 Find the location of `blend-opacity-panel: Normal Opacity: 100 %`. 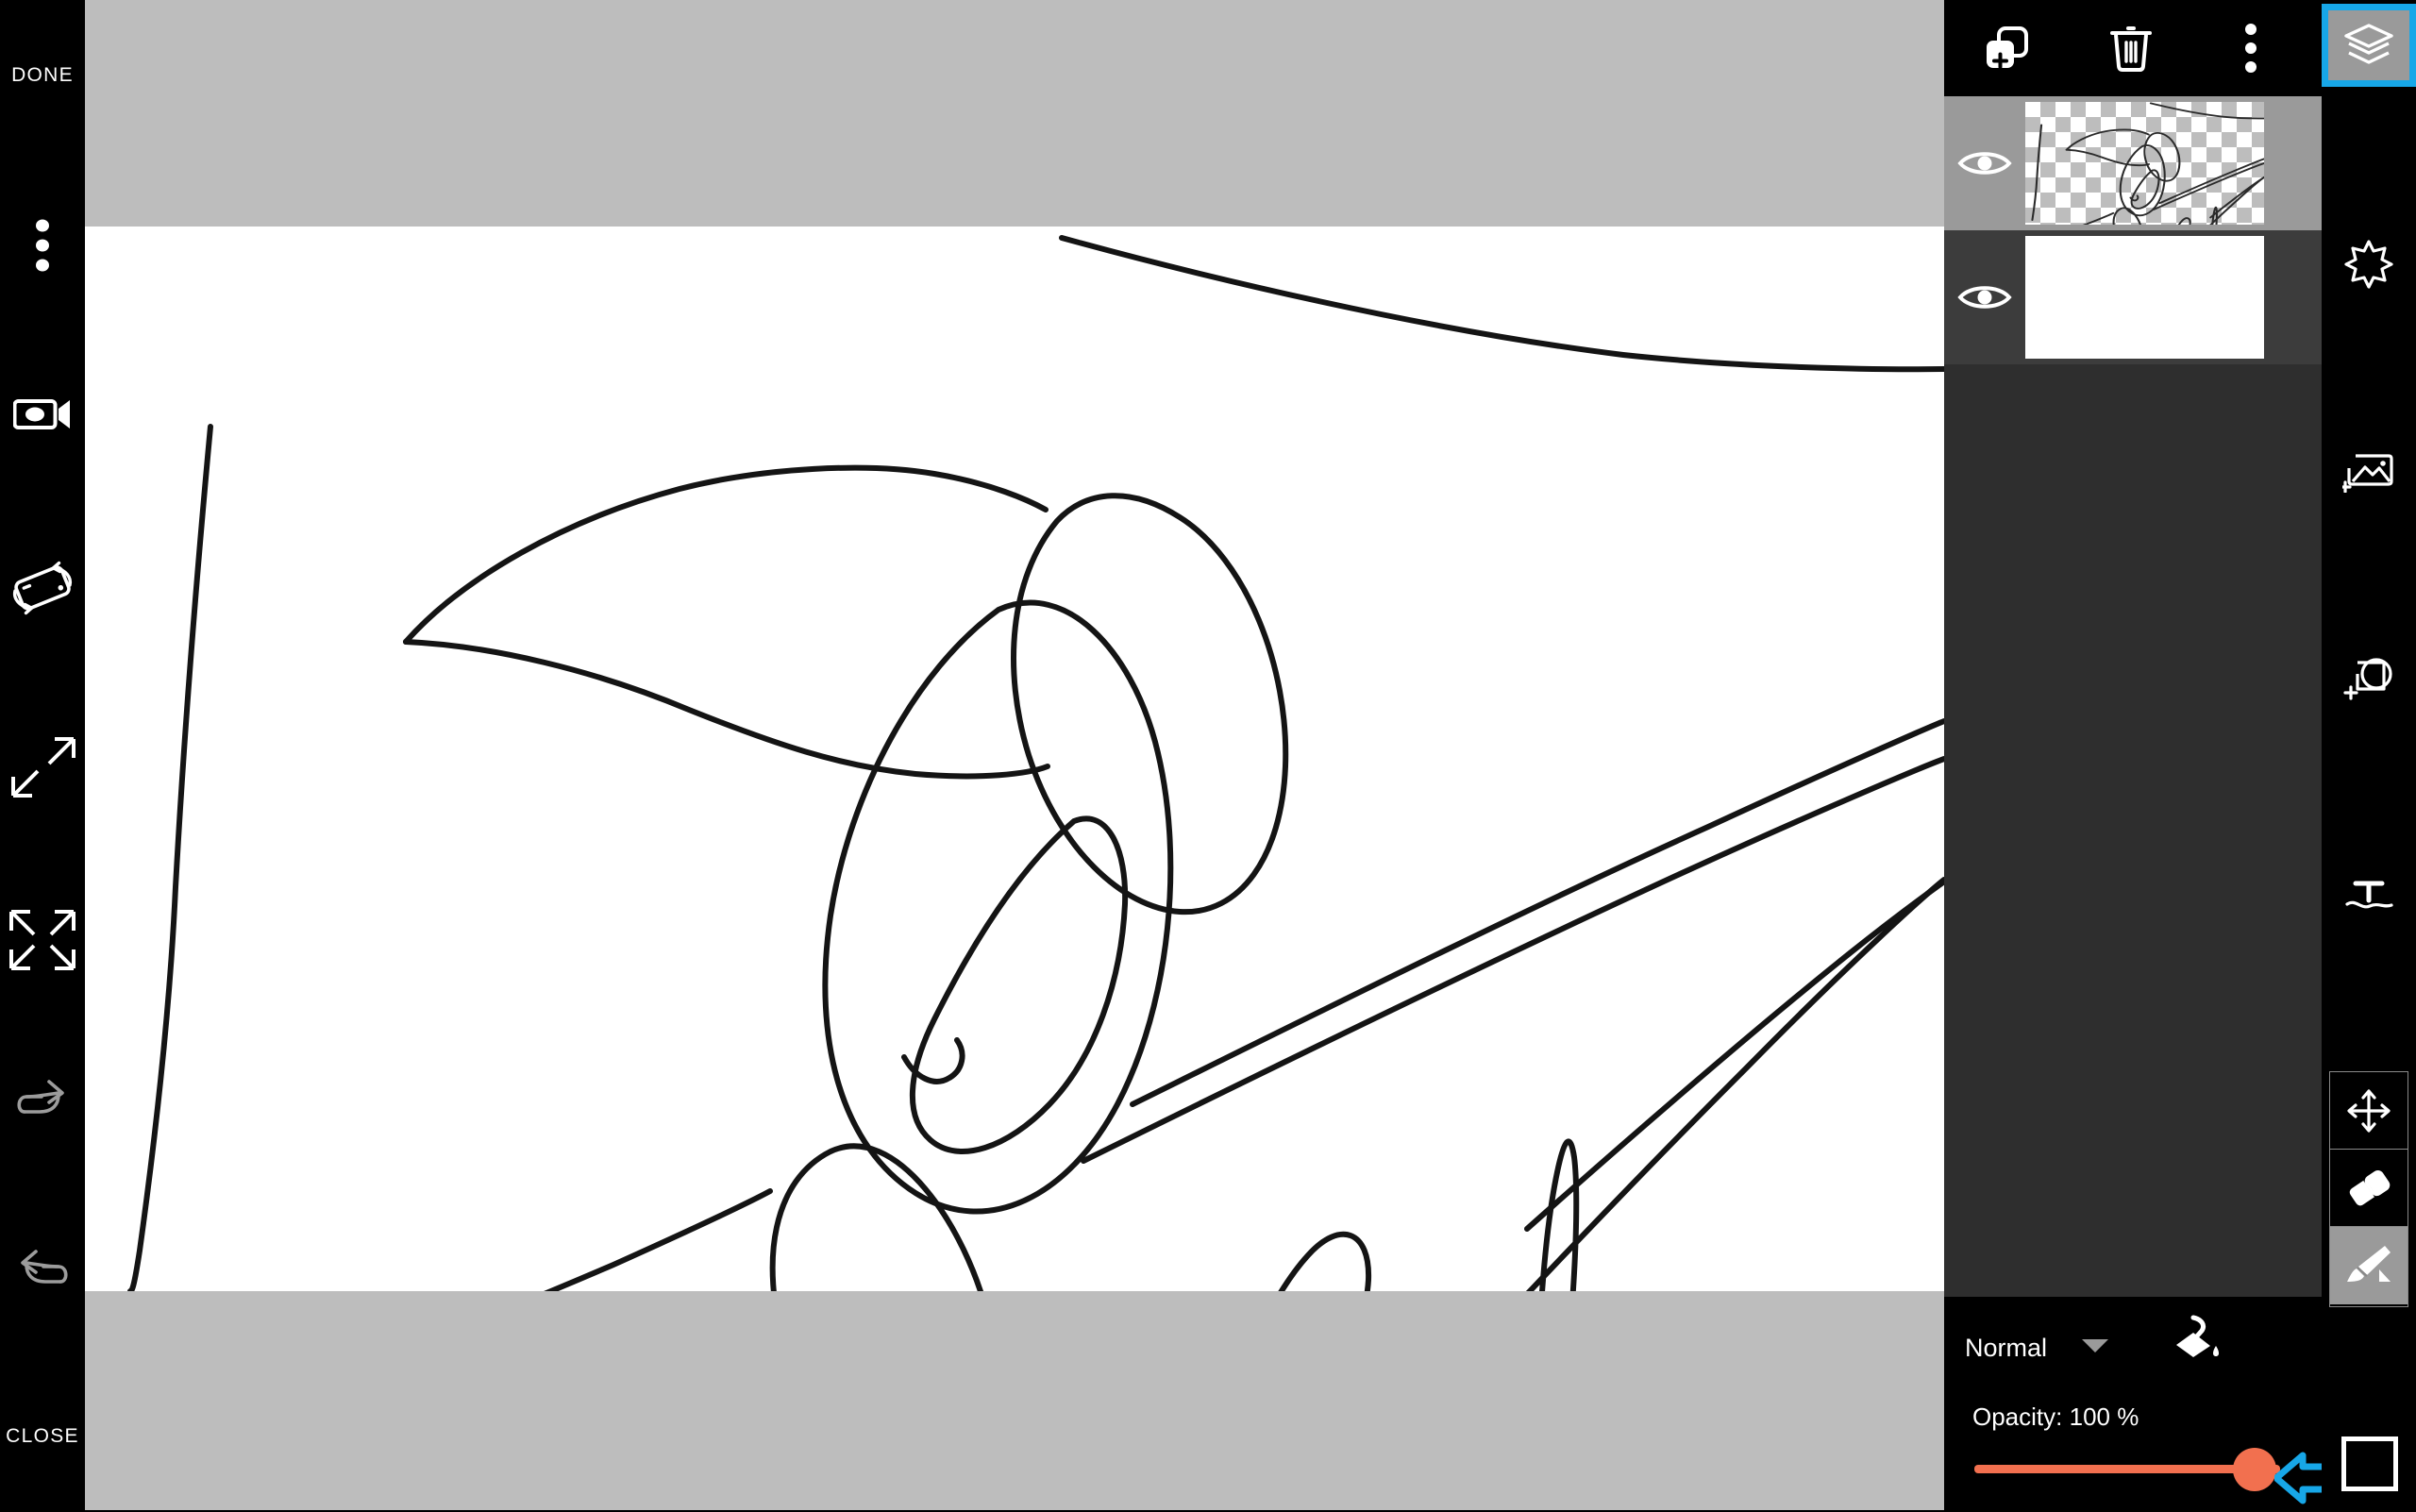

blend-opacity-panel: Normal Opacity: 100 % is located at coordinates (2133, 1403).